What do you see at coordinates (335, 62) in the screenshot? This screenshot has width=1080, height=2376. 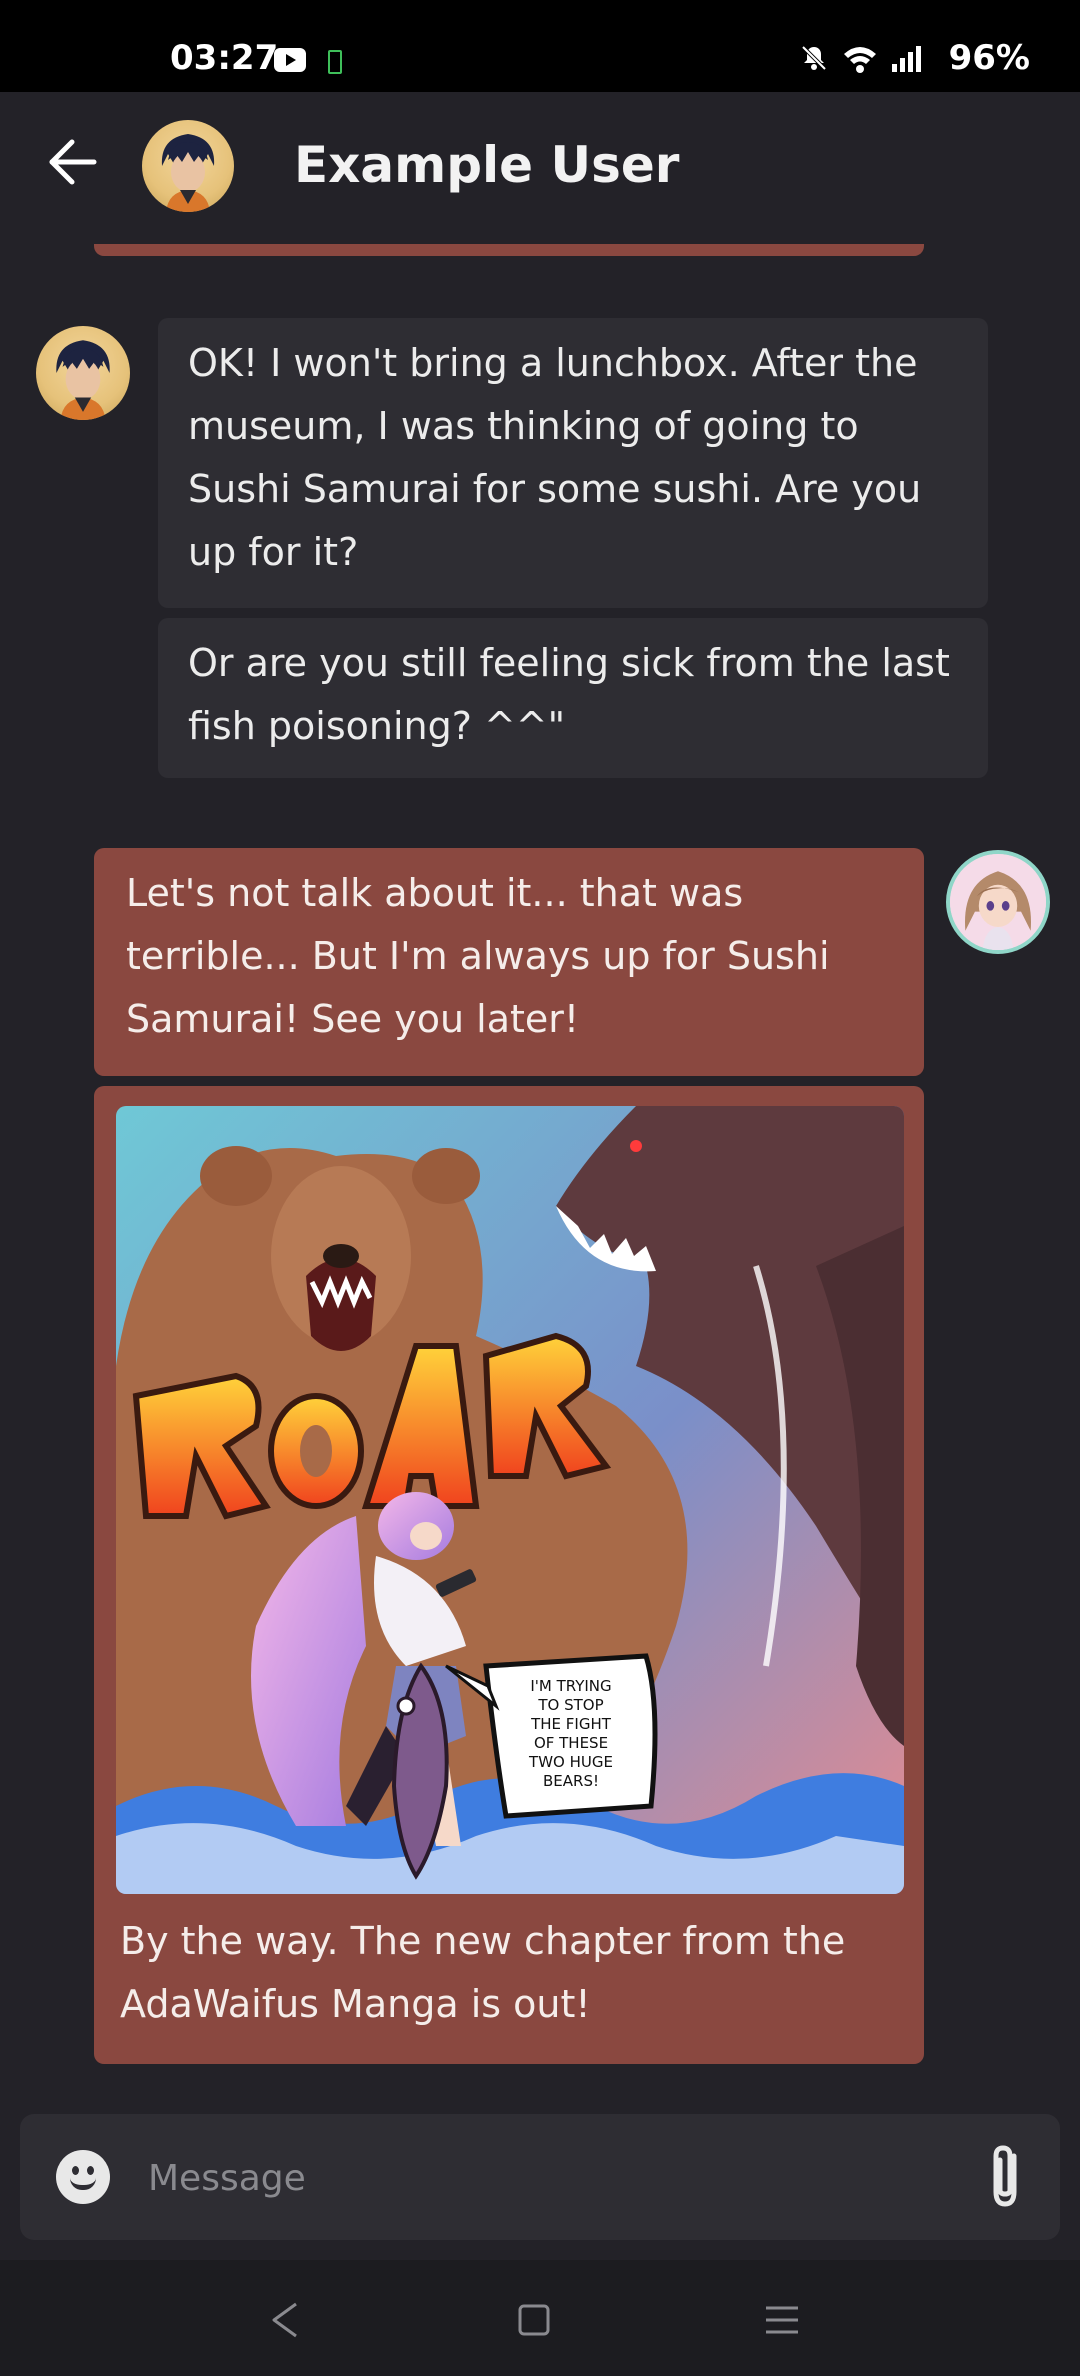 I see `battery-saver-icon` at bounding box center [335, 62].